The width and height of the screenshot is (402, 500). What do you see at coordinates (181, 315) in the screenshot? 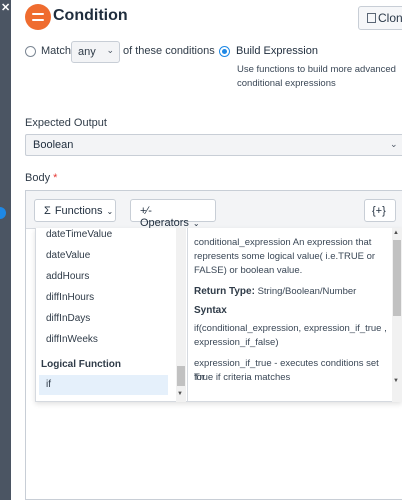
I see `function-list-scrollbar: ▼` at bounding box center [181, 315].